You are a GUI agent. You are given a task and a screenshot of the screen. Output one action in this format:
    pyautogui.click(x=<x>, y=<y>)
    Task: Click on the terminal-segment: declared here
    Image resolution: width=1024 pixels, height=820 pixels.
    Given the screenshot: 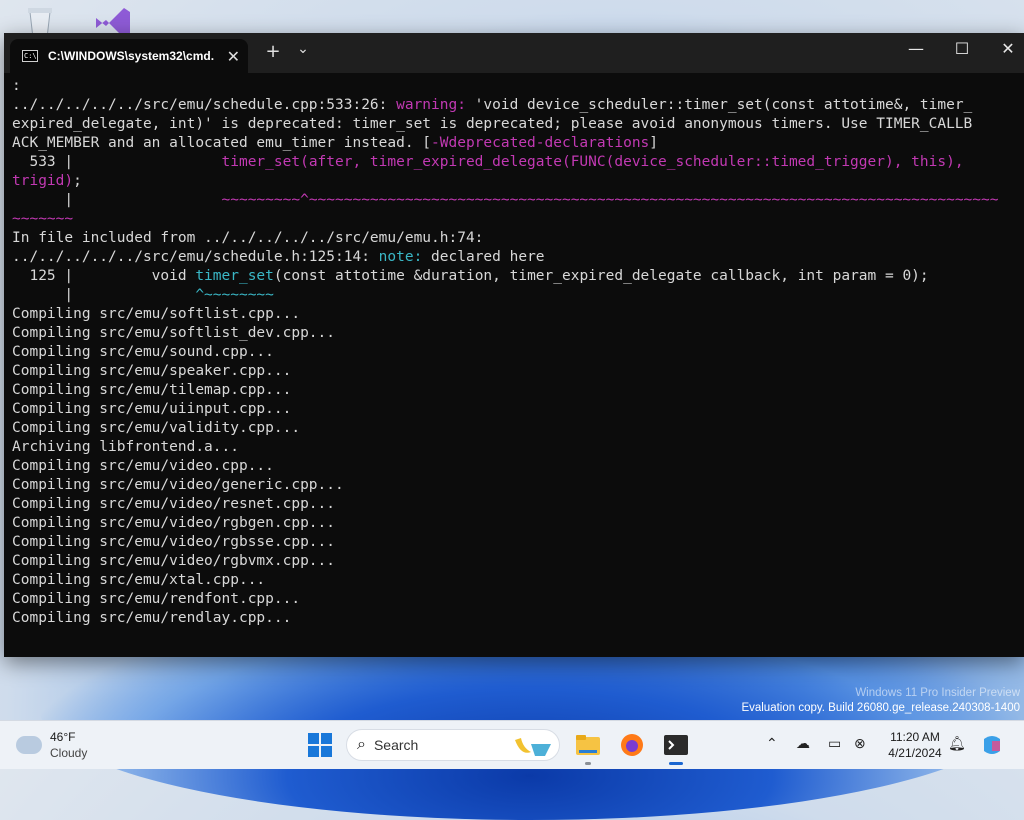 What is the action you would take?
    pyautogui.click(x=483, y=257)
    